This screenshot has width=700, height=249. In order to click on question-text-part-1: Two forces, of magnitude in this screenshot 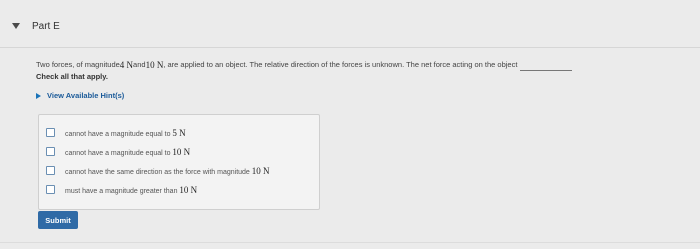, I will do `click(78, 64)`.